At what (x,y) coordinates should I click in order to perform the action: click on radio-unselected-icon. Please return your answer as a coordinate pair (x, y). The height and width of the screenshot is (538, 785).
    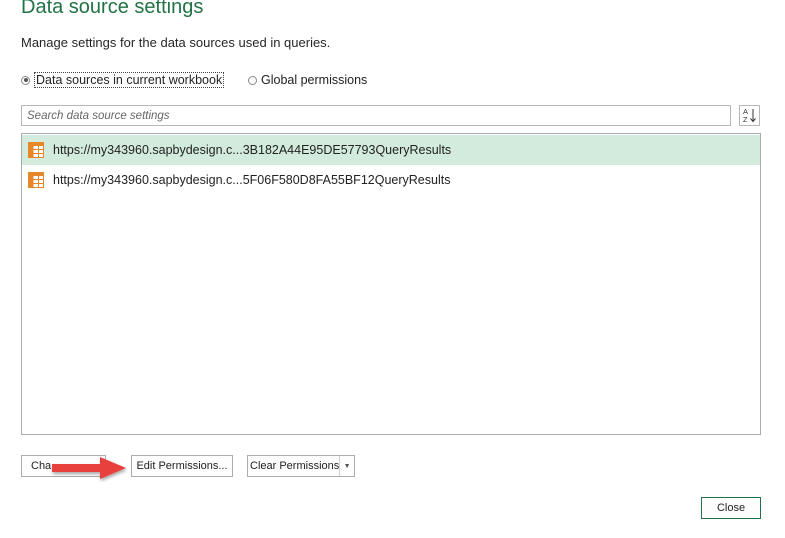
    Looking at the image, I should click on (252, 80).